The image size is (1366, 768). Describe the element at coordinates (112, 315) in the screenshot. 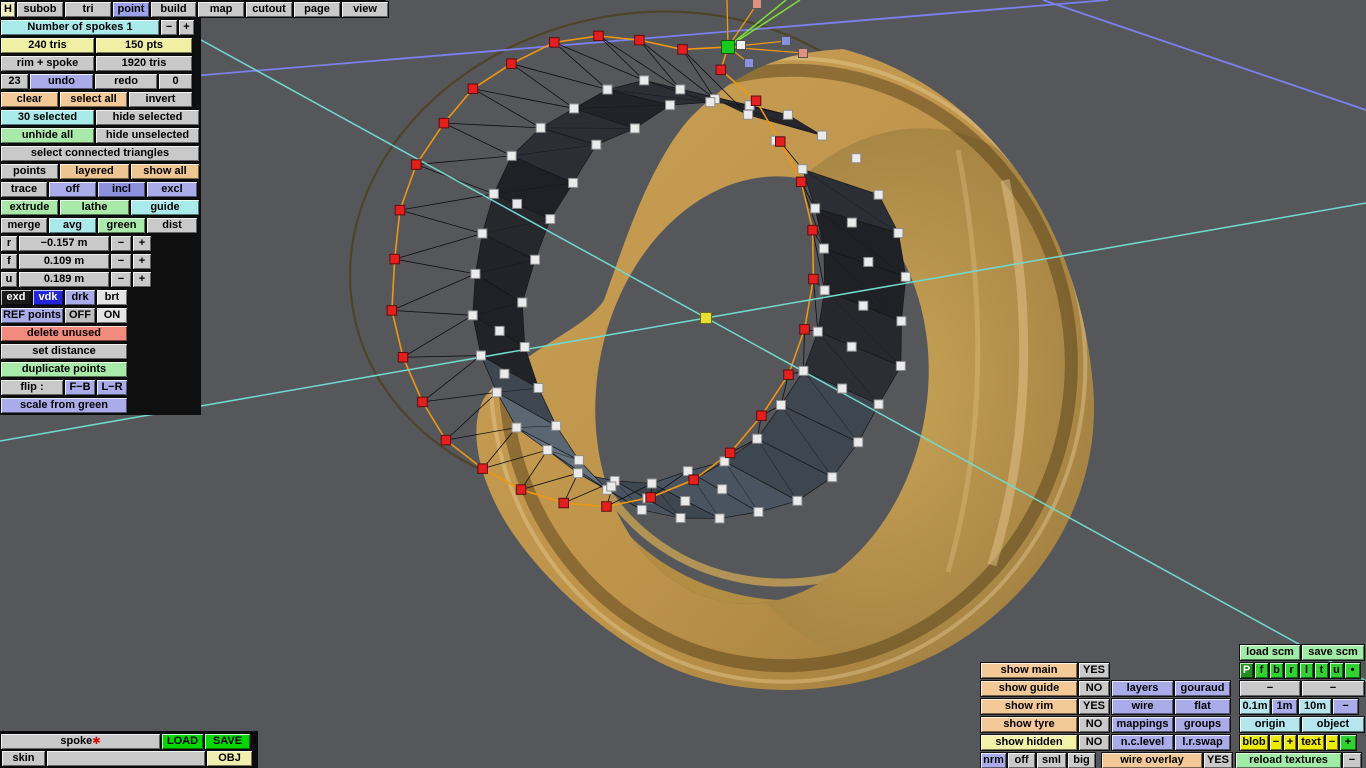

I see `cell-on: ON` at that location.